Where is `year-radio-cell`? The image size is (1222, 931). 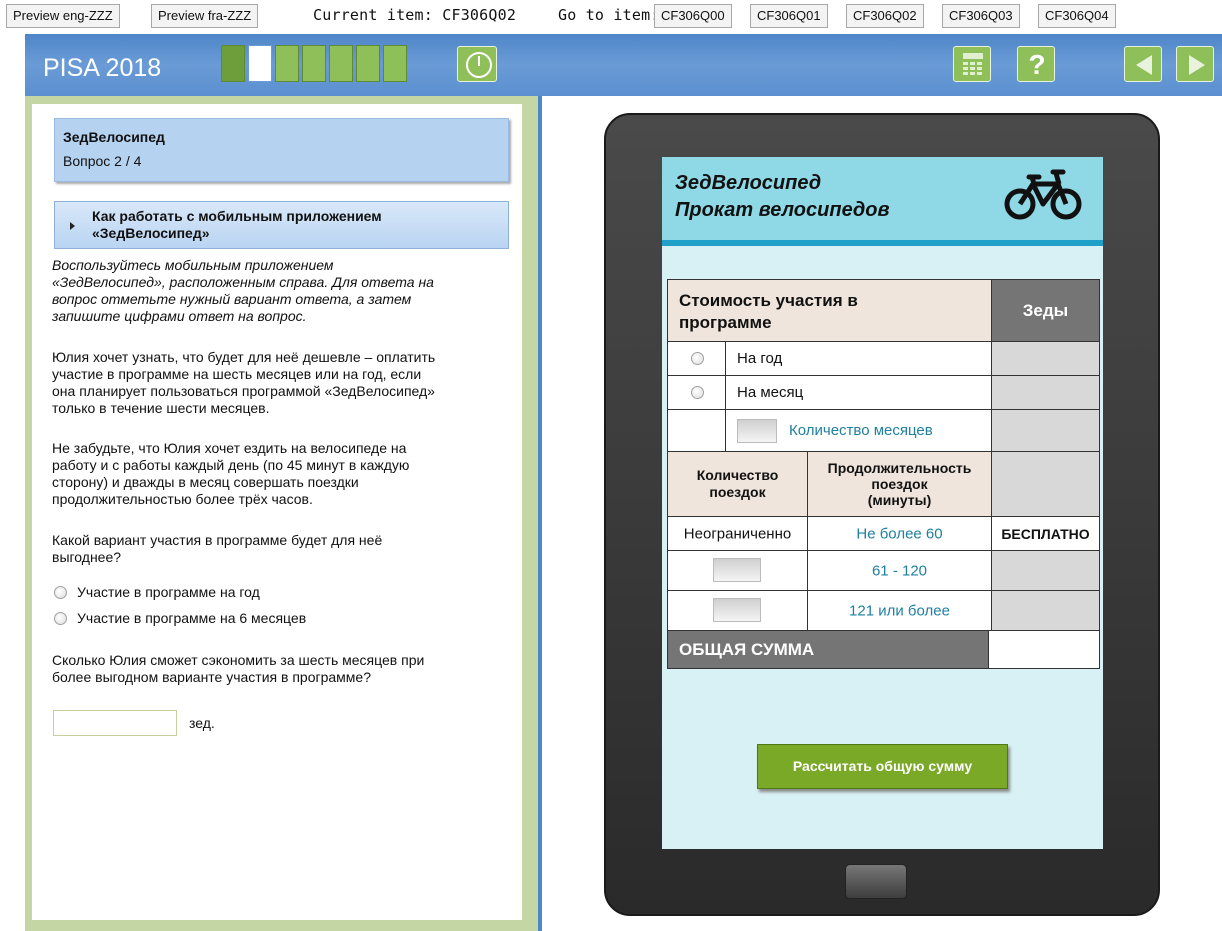
year-radio-cell is located at coordinates (696, 358).